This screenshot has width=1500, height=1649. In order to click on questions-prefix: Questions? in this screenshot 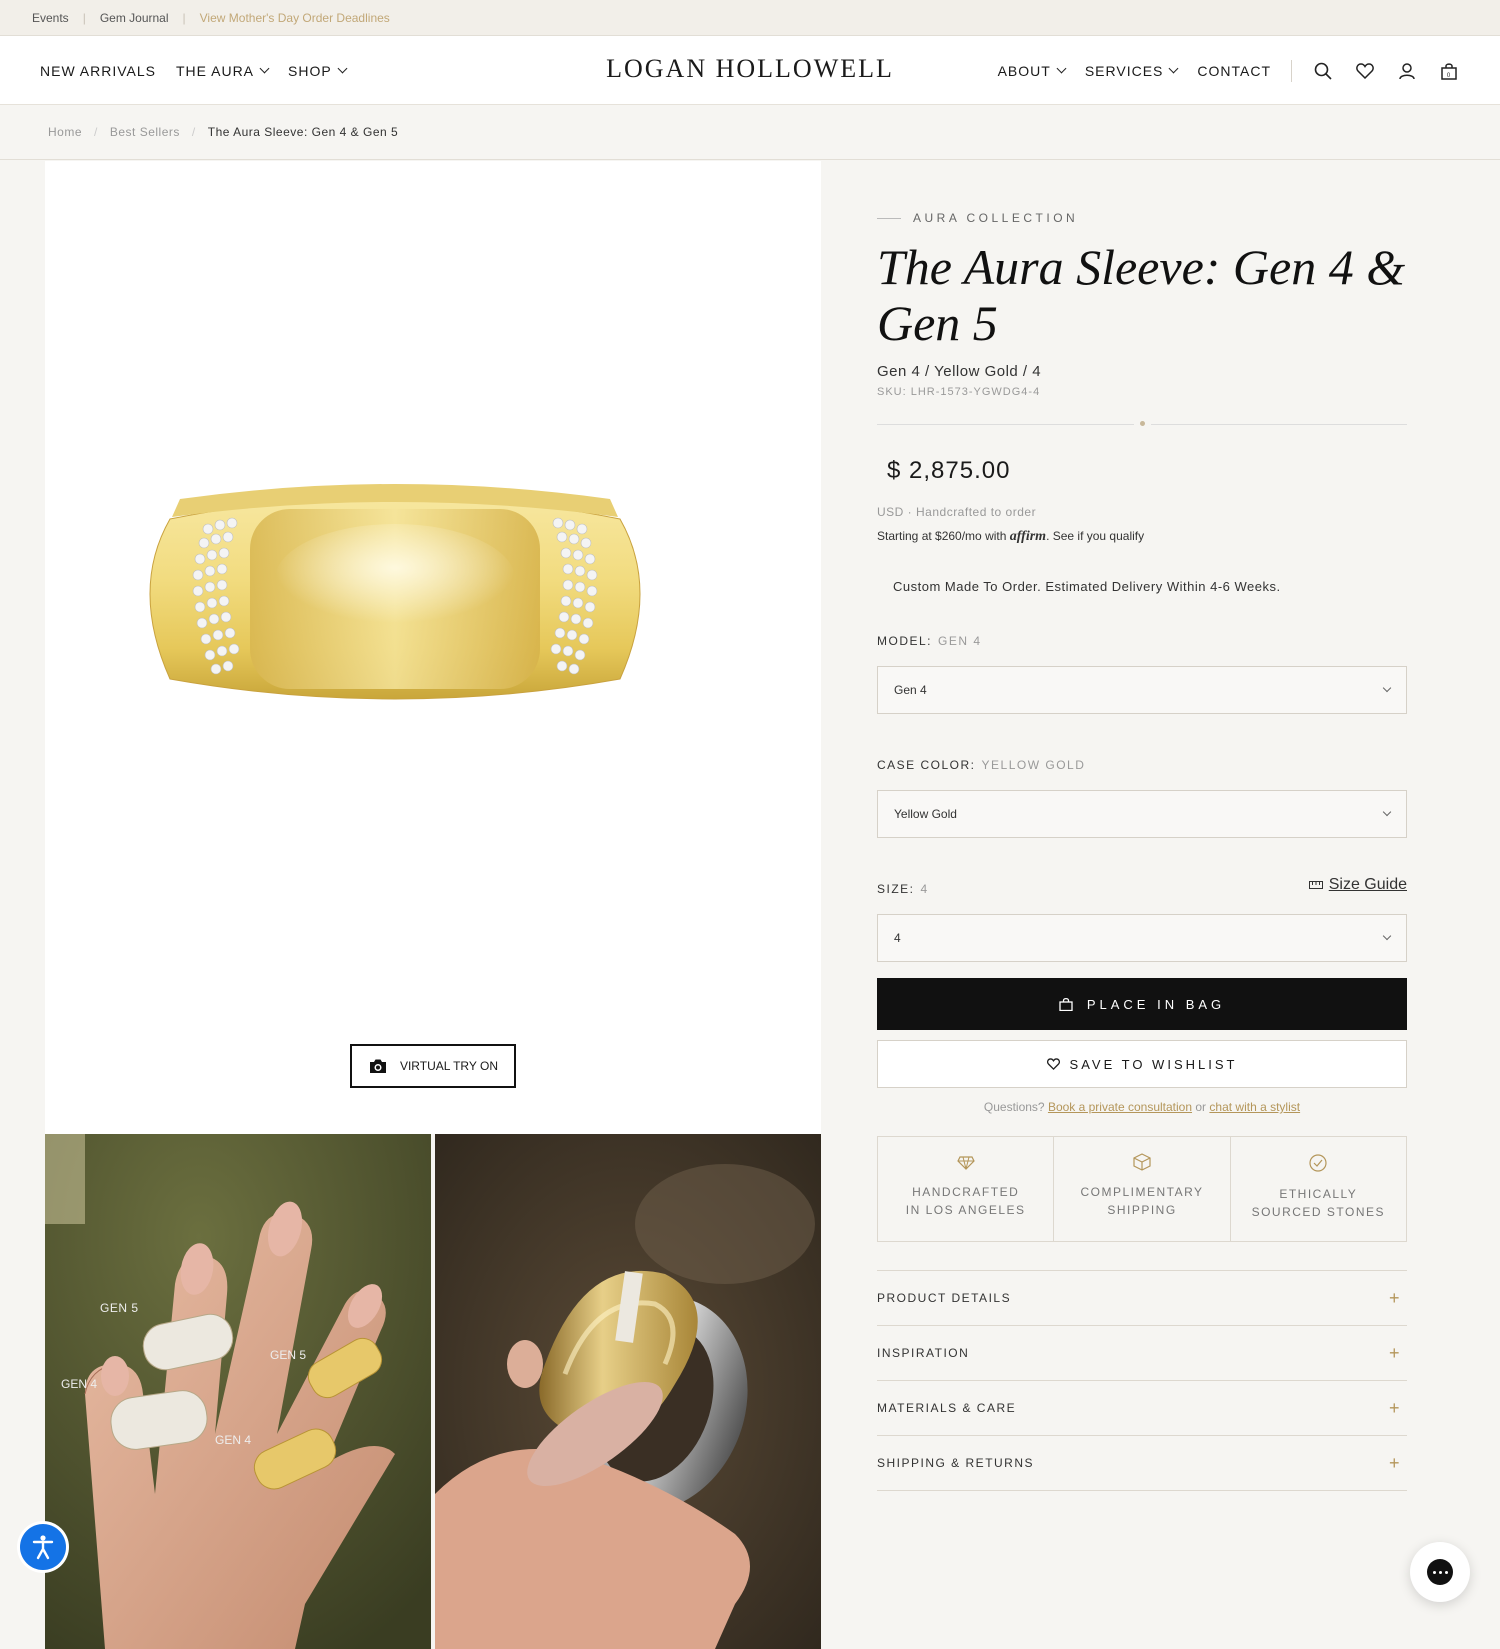, I will do `click(1014, 1107)`.